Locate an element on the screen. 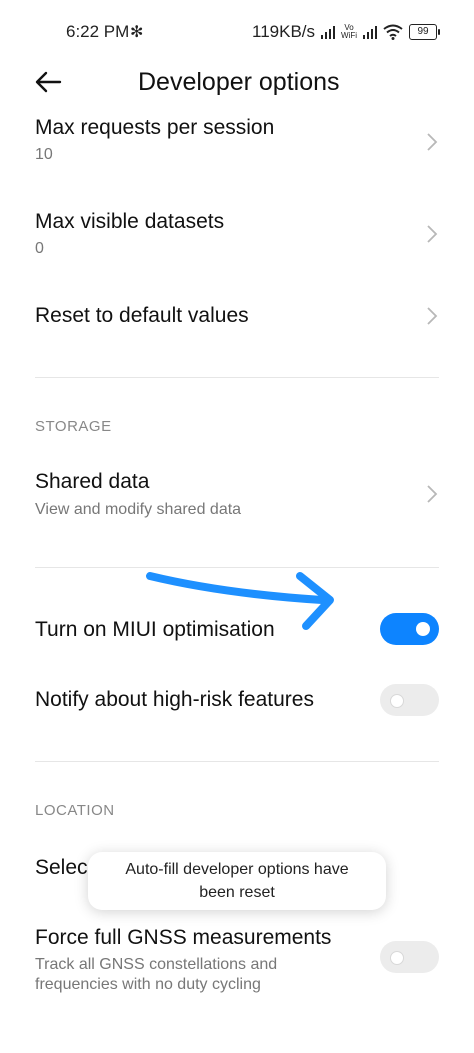 Image resolution: width=474 pixels, height=1053 pixels. network-speed: 119KB/s is located at coordinates (284, 31).